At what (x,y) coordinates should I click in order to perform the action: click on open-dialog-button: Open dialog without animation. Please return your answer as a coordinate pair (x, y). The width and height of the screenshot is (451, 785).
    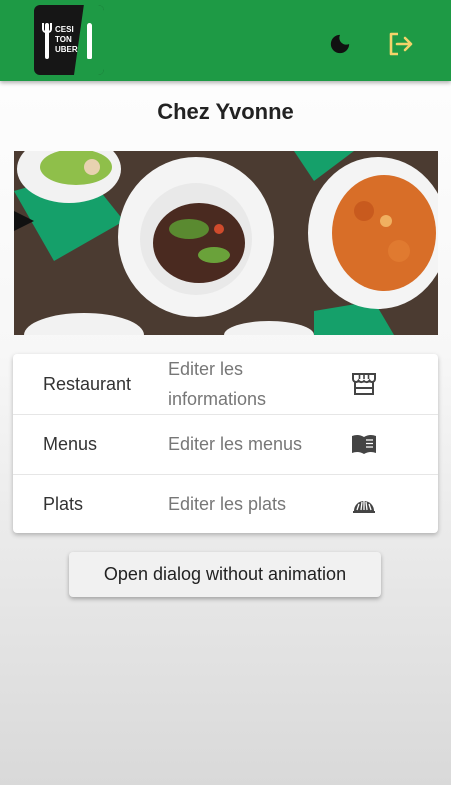
    Looking at the image, I should click on (225, 574).